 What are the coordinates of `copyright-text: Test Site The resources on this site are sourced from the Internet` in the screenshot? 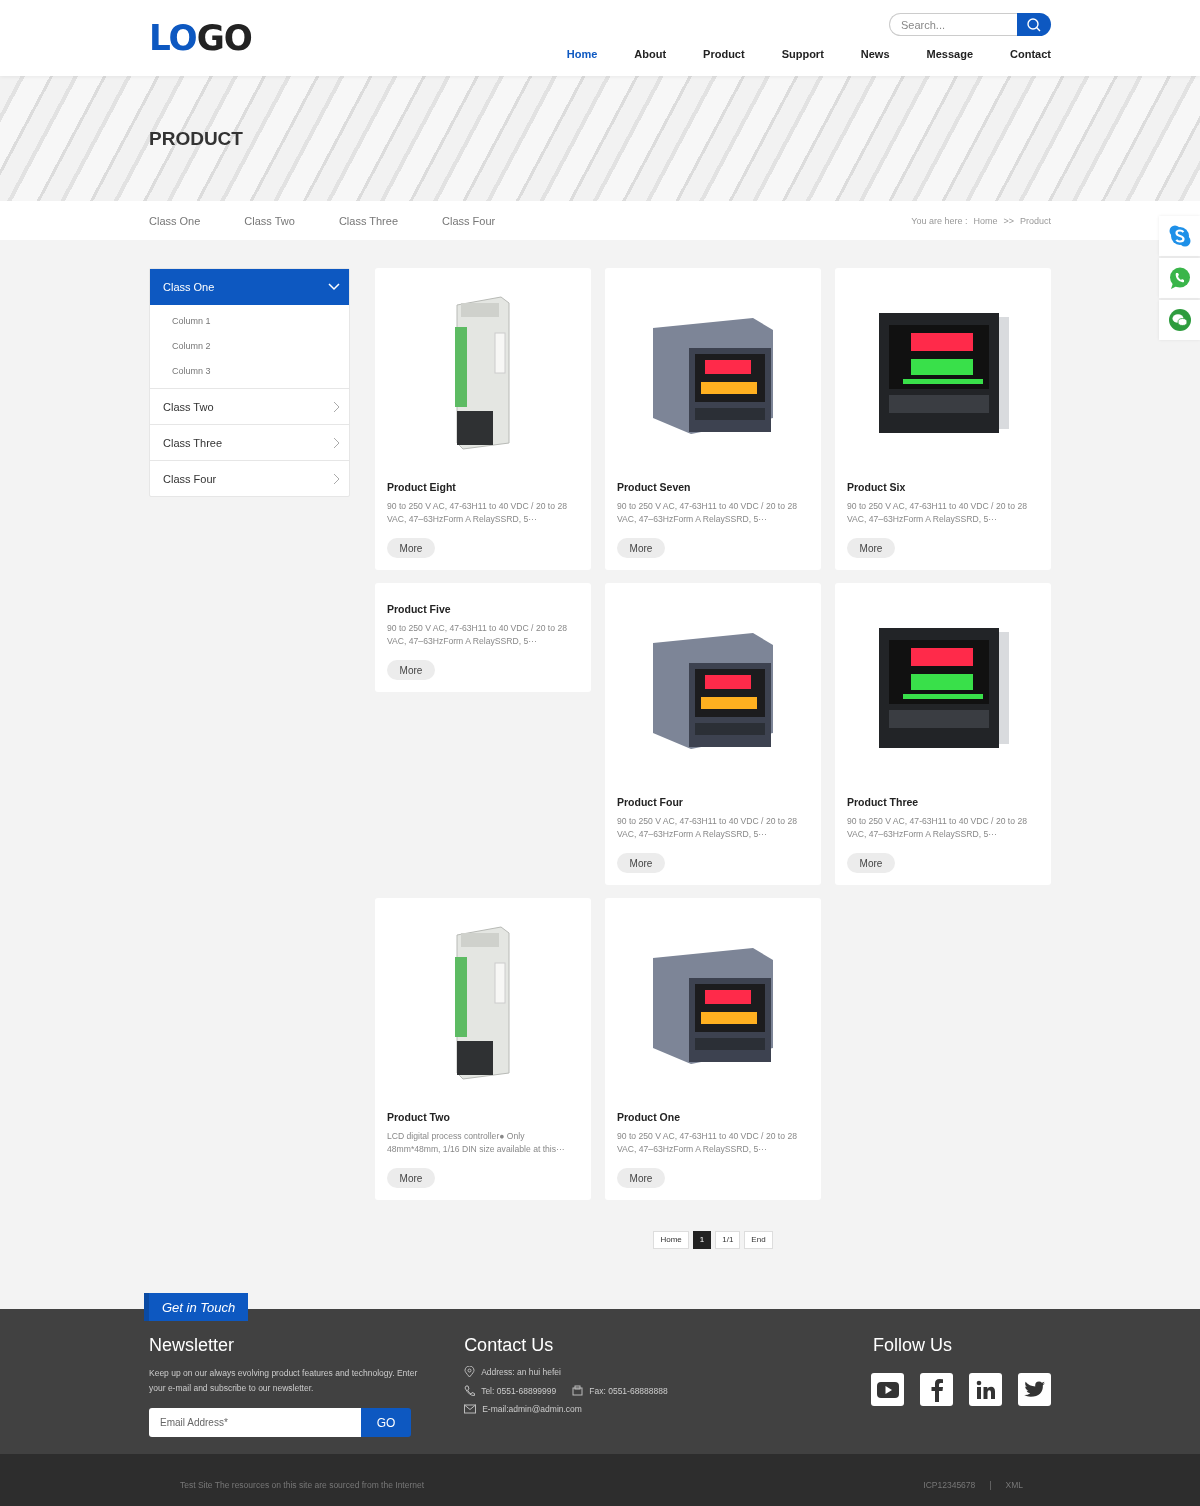 It's located at (302, 1484).